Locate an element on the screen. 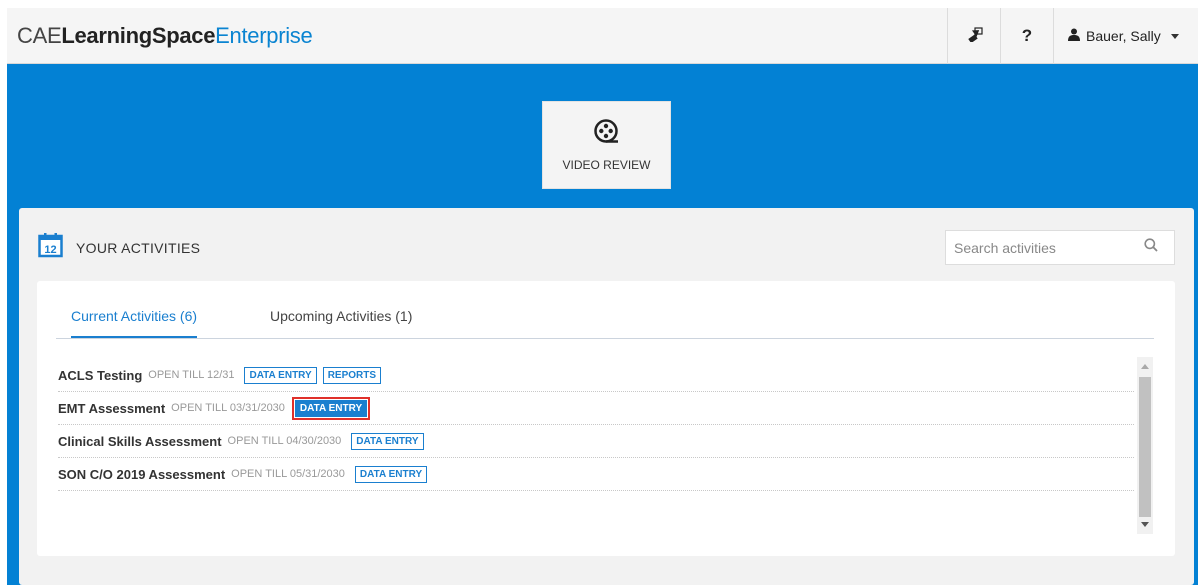 The height and width of the screenshot is (585, 1198). panel-title: YOUR ACTIVITIES is located at coordinates (138, 247).